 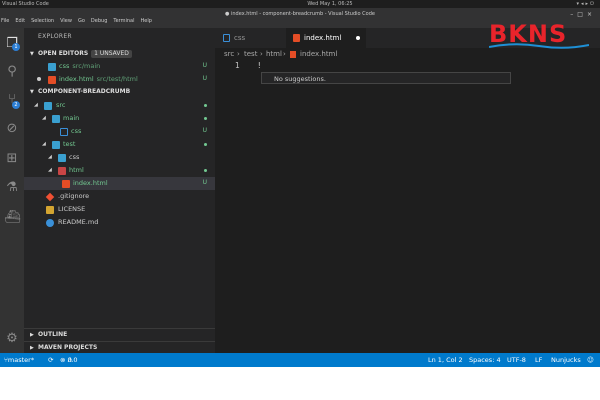 What do you see at coordinates (274, 54) in the screenshot?
I see `breadcrumb-item: html` at bounding box center [274, 54].